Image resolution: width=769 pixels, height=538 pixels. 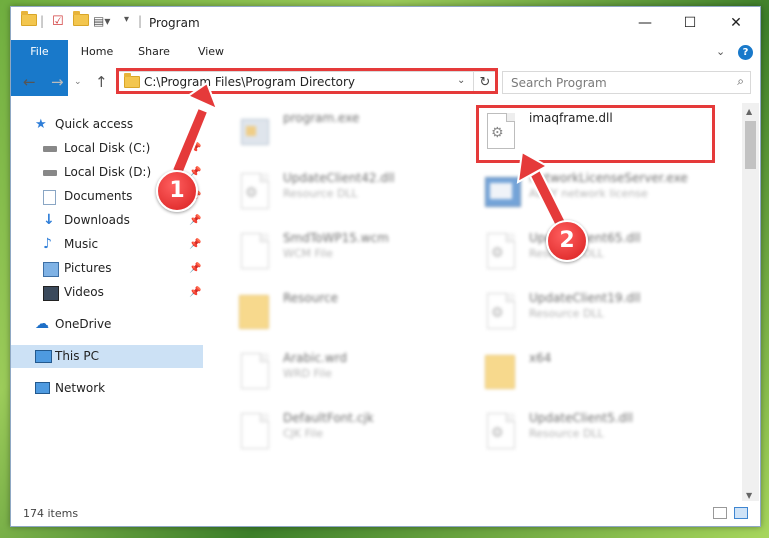 What do you see at coordinates (81, 18) in the screenshot?
I see `new-folder-icon` at bounding box center [81, 18].